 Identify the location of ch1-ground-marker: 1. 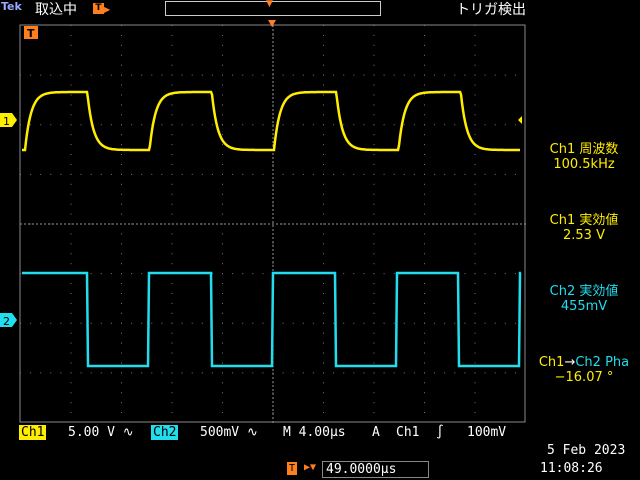
(8, 120).